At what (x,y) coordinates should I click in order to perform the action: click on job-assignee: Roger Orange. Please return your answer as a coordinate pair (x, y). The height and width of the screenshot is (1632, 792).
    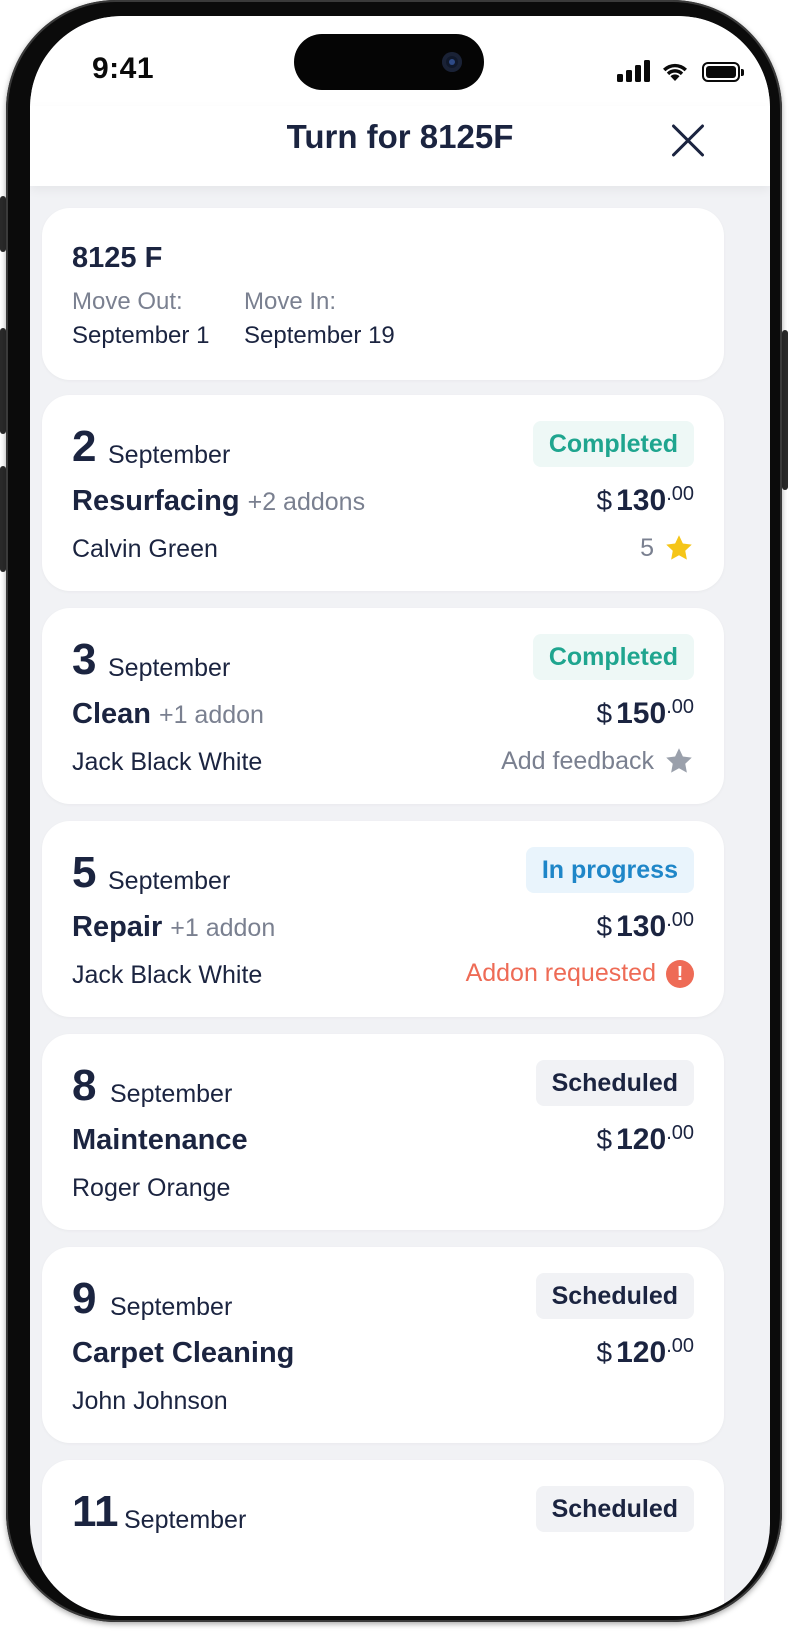
    Looking at the image, I should click on (151, 1188).